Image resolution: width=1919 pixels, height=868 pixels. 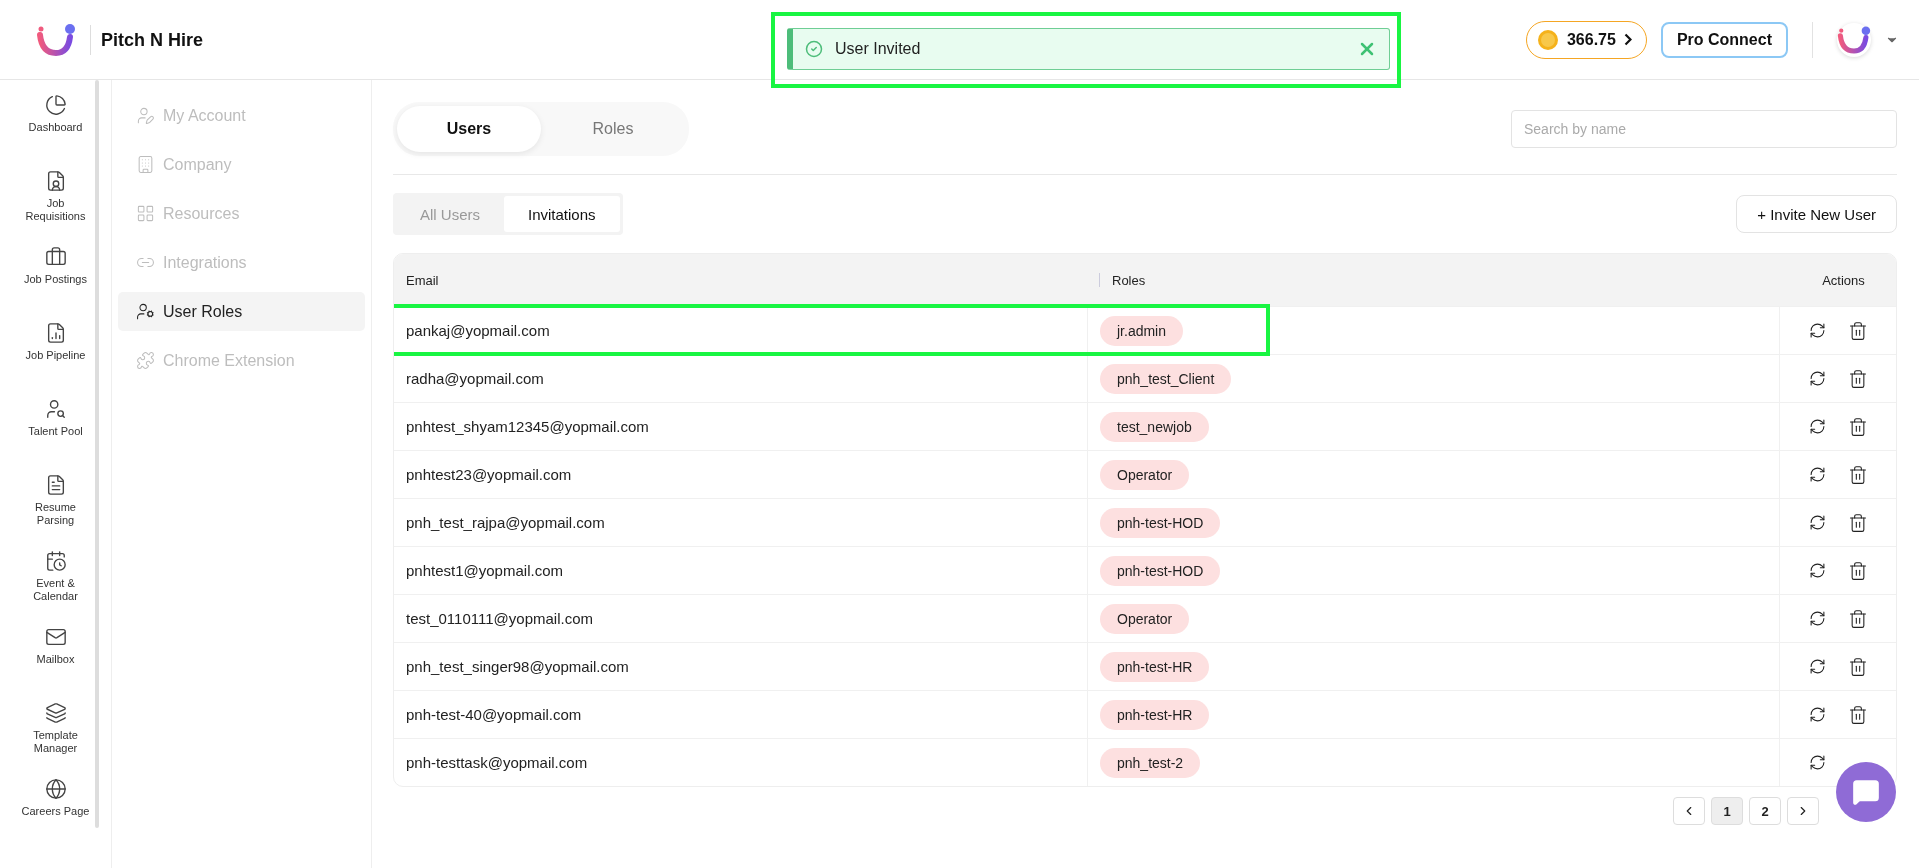 What do you see at coordinates (1129, 280) in the screenshot?
I see `column-header: Roles` at bounding box center [1129, 280].